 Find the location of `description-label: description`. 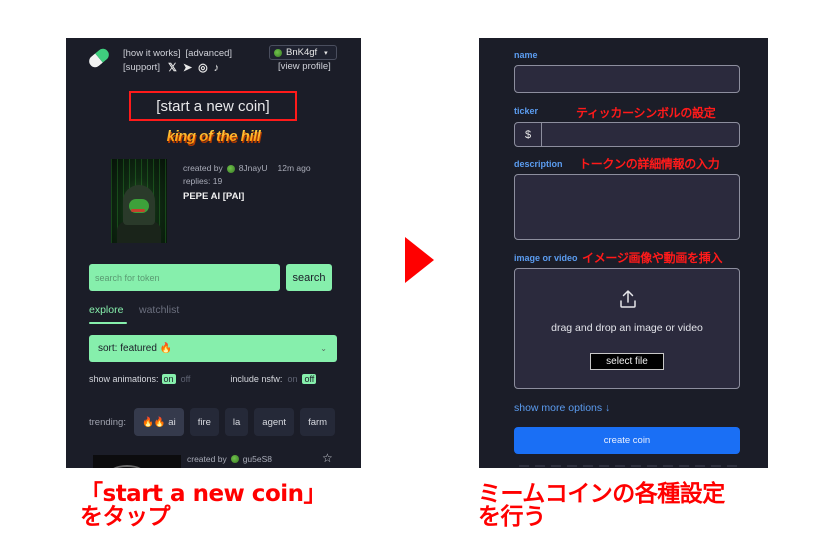

description-label: description is located at coordinates (538, 164).